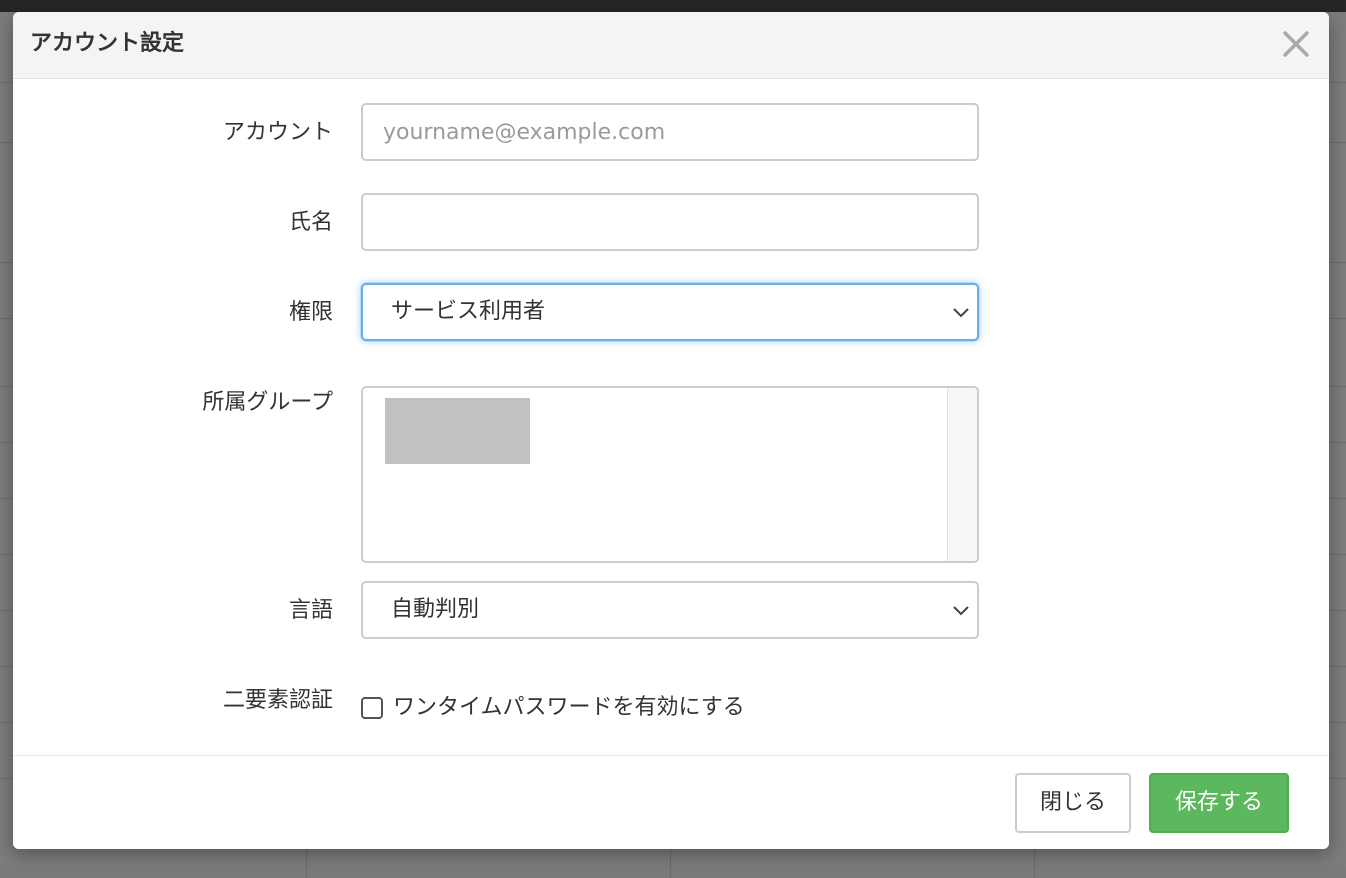 Image resolution: width=1346 pixels, height=878 pixels. I want to click on group-item-placeholder, so click(457, 431).